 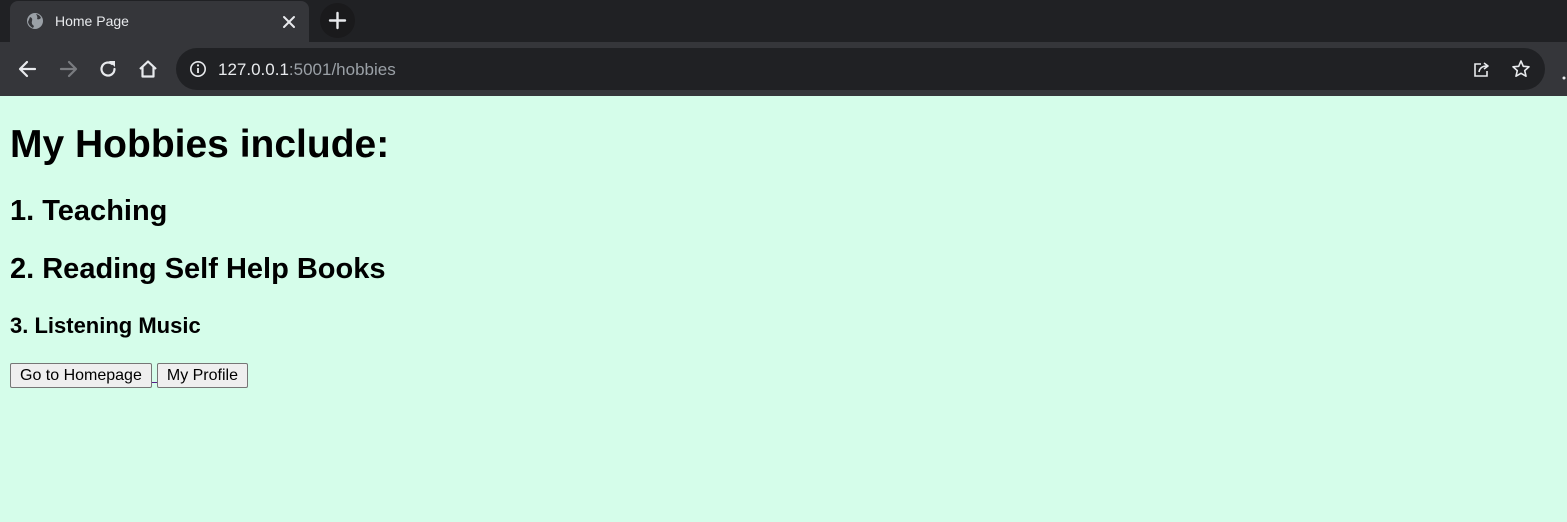 What do you see at coordinates (108, 69) in the screenshot?
I see `reload-icon` at bounding box center [108, 69].